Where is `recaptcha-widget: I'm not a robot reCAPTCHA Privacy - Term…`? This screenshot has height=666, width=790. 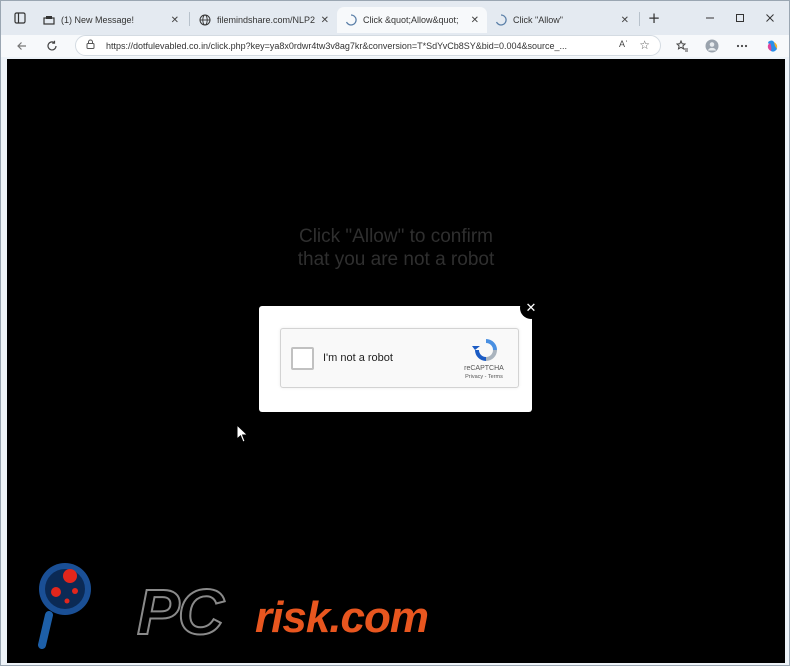 recaptcha-widget: I'm not a robot reCAPTCHA Privacy - Term… is located at coordinates (399, 358).